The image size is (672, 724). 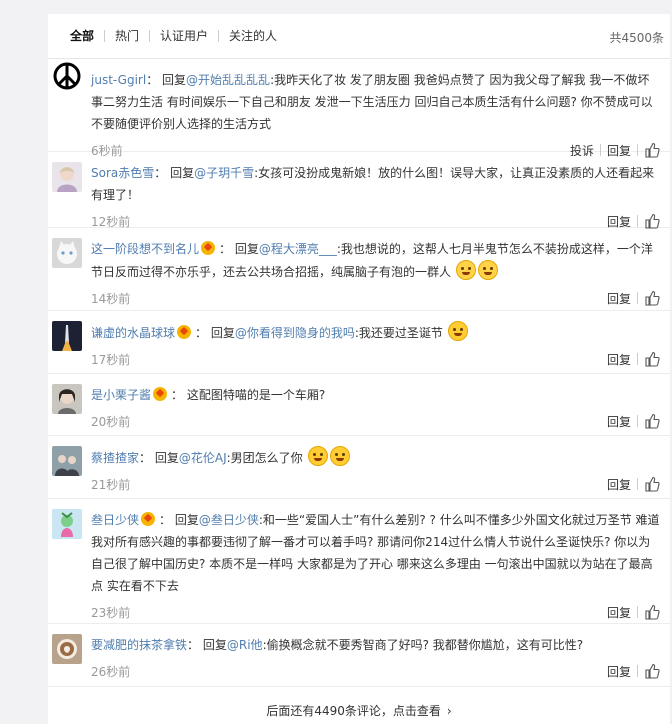 I want to click on tab-hot: 热门, so click(x=127, y=36).